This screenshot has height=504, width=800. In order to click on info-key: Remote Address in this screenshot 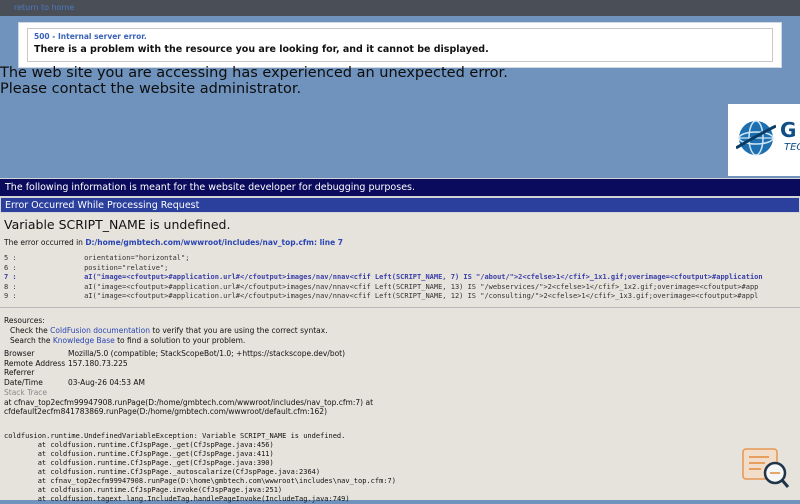, I will do `click(35, 363)`.